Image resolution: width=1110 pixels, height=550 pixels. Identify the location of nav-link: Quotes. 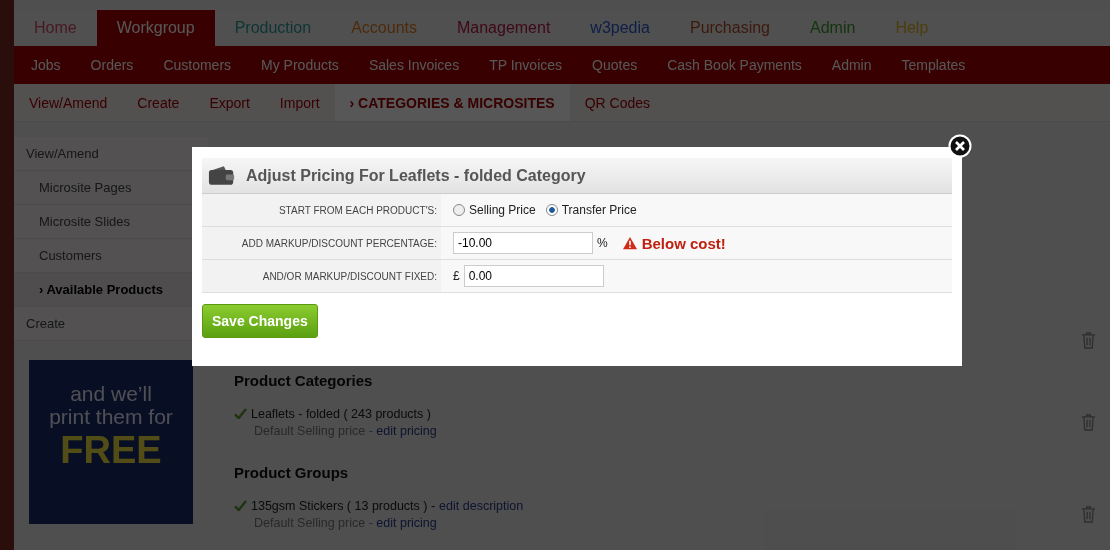
(615, 65).